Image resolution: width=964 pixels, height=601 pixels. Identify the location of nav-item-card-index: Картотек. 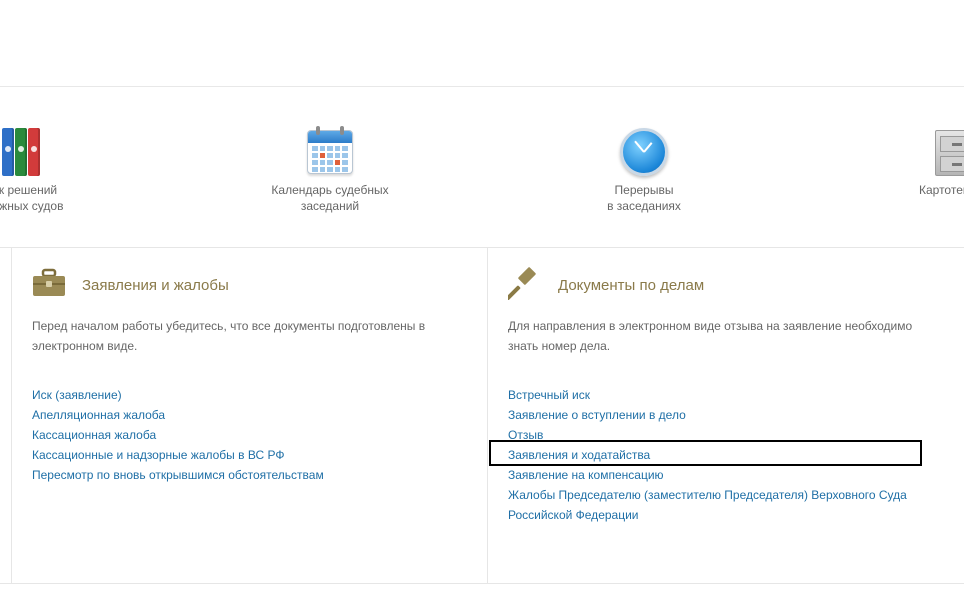
(936, 161).